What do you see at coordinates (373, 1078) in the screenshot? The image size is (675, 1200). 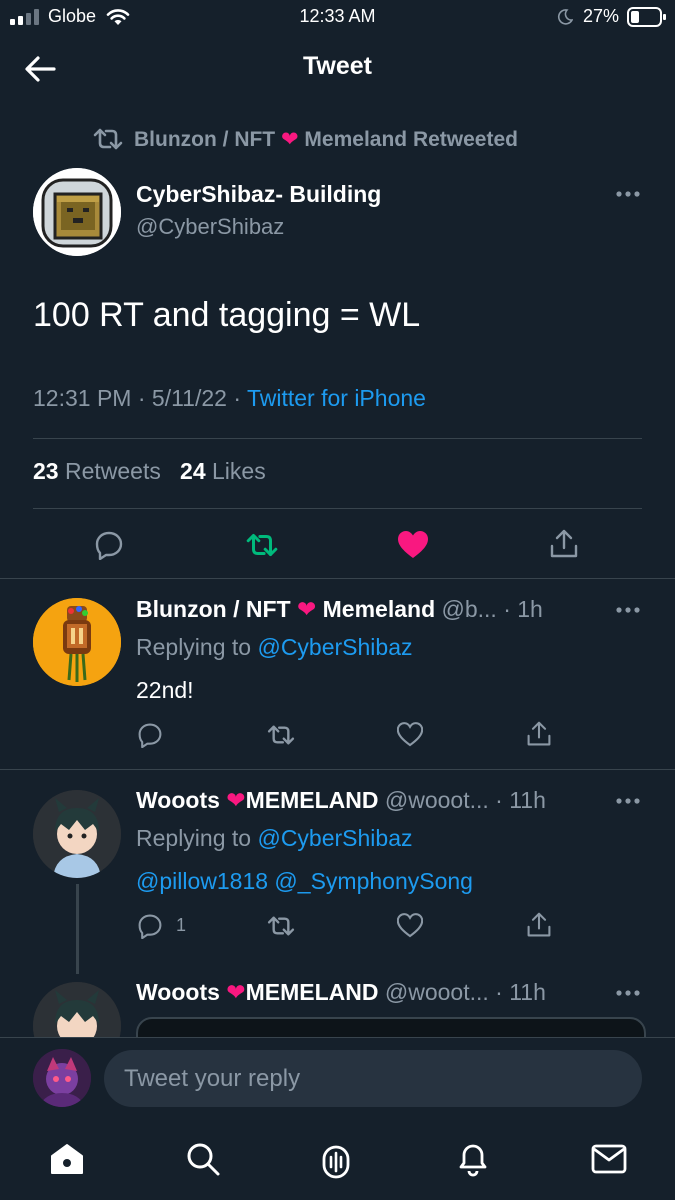 I see `reply-input: Tweet your reply` at bounding box center [373, 1078].